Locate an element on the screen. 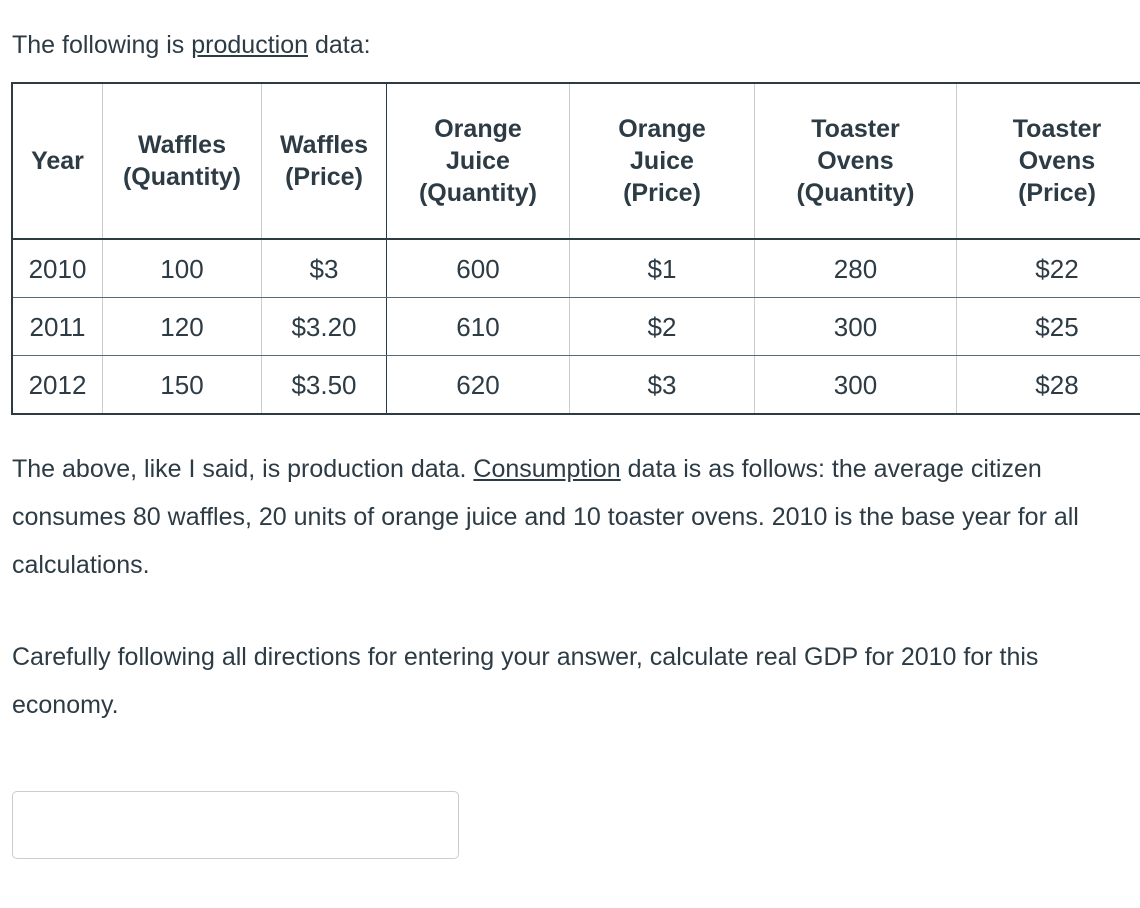 The image size is (1140, 908). cell-waffles-quantity: 120 is located at coordinates (182, 326).